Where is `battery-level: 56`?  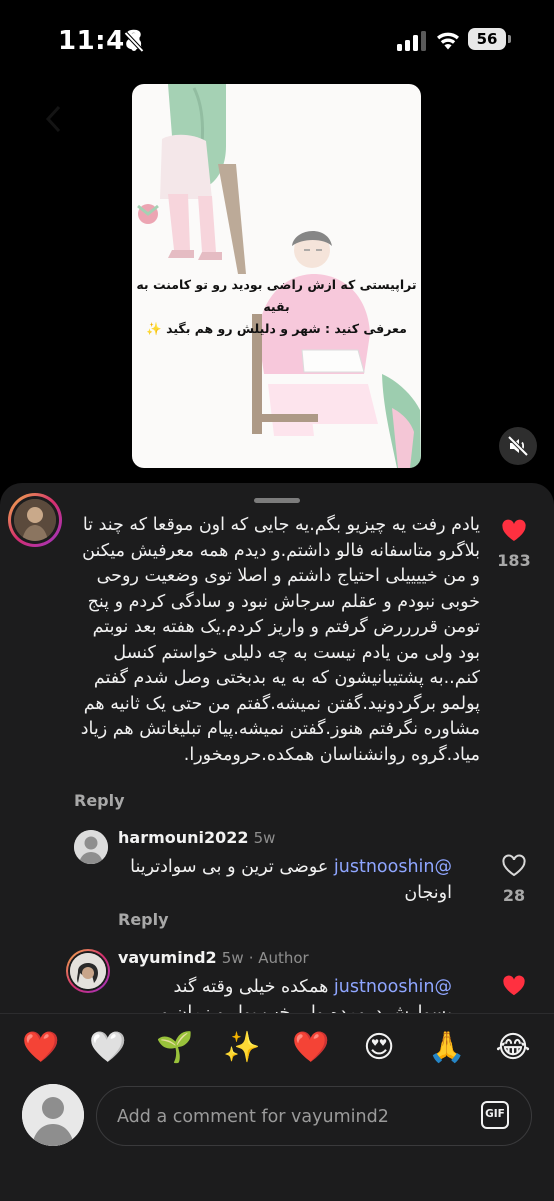 battery-level: 56 is located at coordinates (487, 39).